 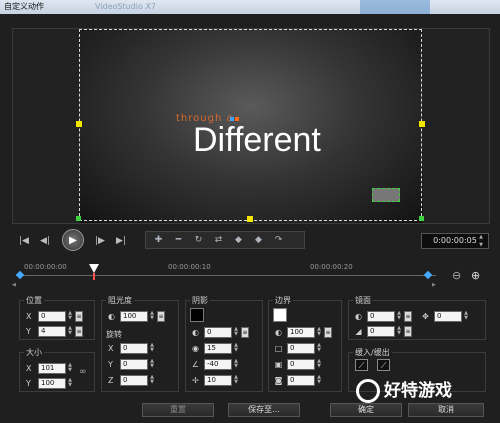 I want to click on rotation-y-input: 0, so click(x=134, y=364).